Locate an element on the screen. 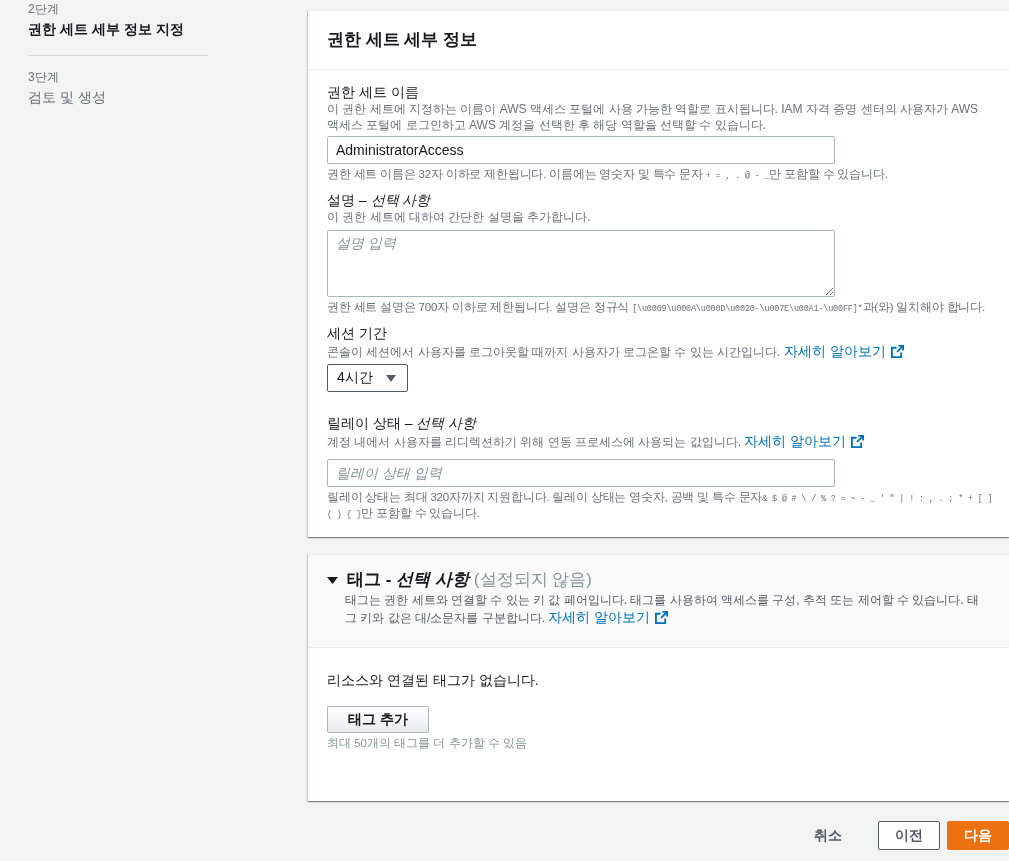  field-constraint: 릴레이 상태는 최대 320자까지 지원합니다. 릴레이 상태는 영숫자, 공백 및 특수 문자& $ @ # \ / % ? = ~ - _ ' " | ! : , . ; * + [ ] ( ) { }만 포함할 수 있습니다. is located at coordinates (660, 505).